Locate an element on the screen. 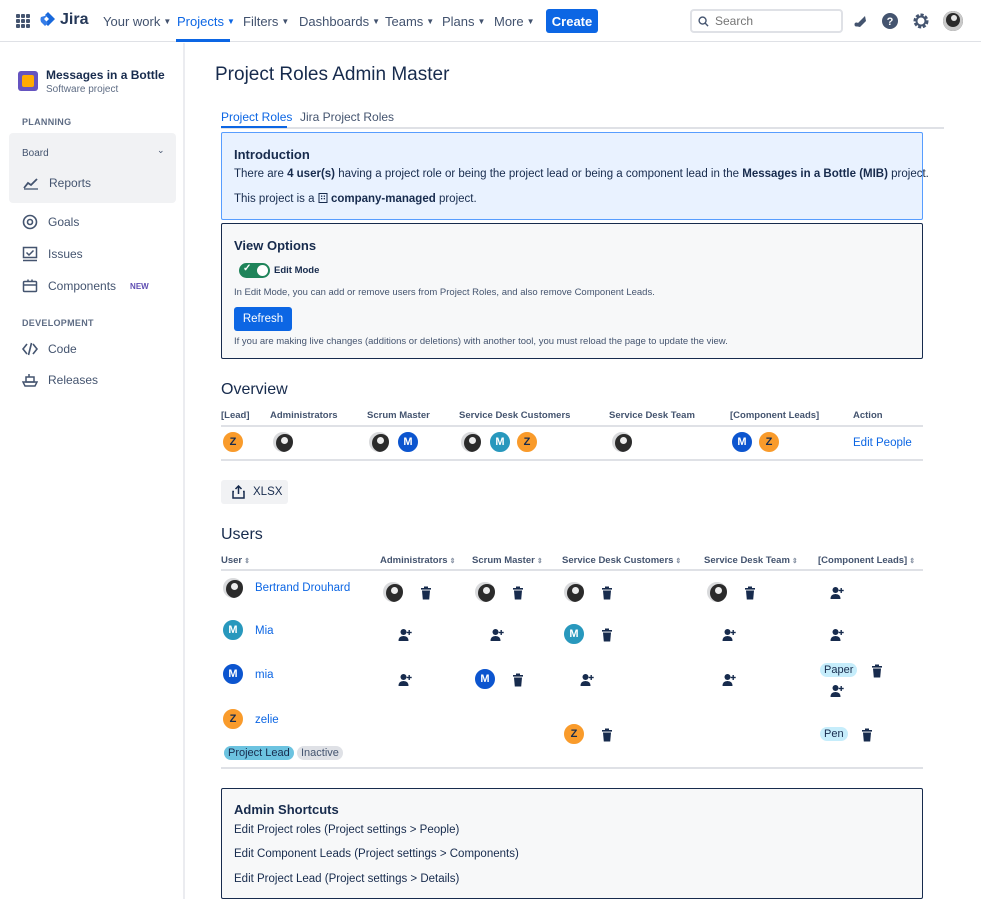 This screenshot has width=981, height=899. jira-logo: Jira is located at coordinates (64, 20).